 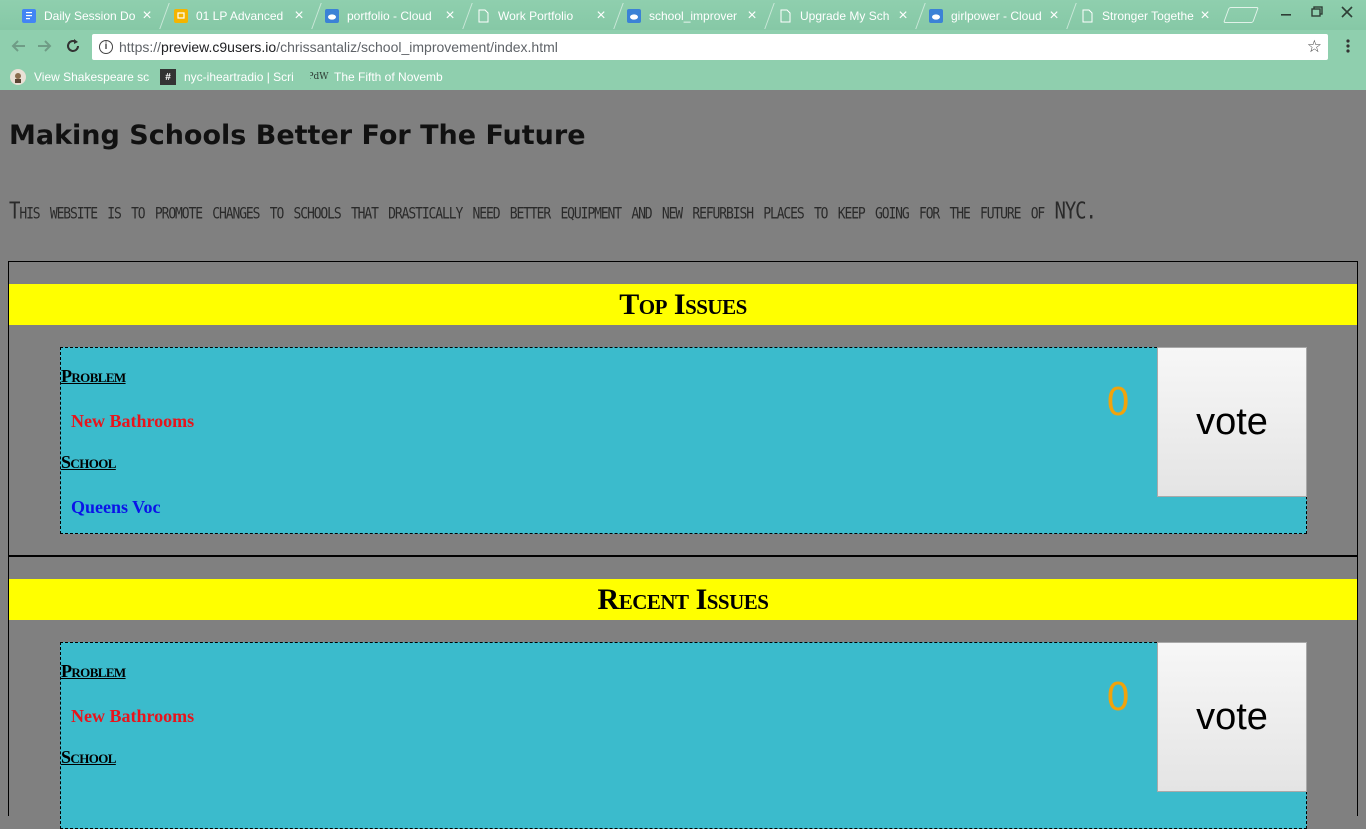 I want to click on tab-title: Stronger Togethe, so click(x=1148, y=15).